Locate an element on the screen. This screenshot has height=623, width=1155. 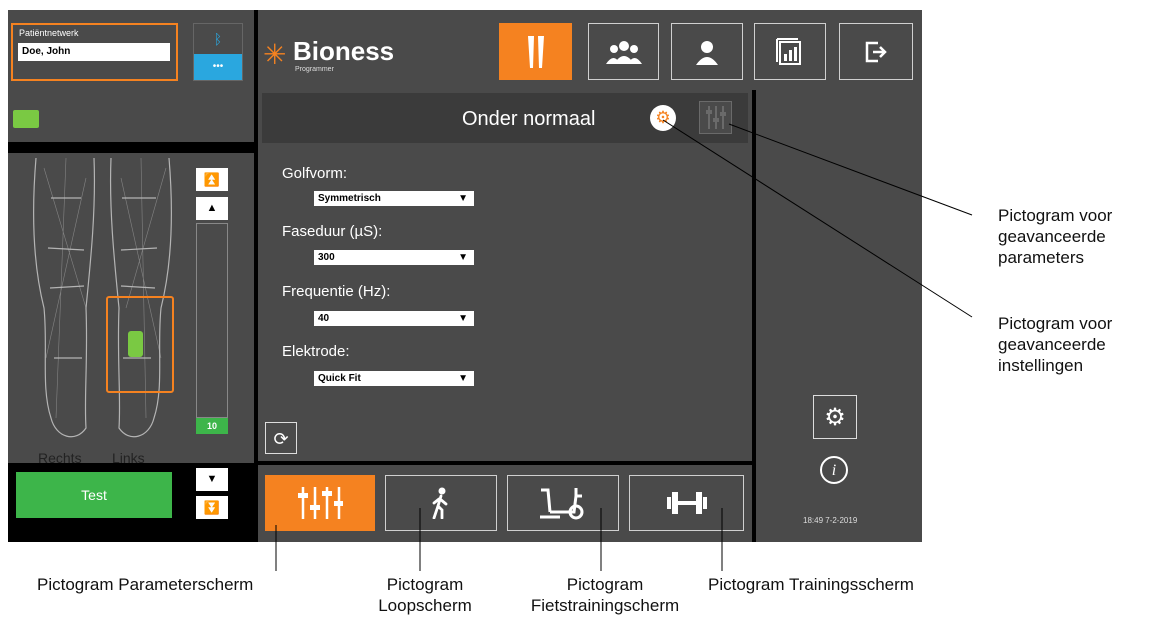
callout-training-screen: Pictogram Trainingsscherm is located at coordinates (811, 584).